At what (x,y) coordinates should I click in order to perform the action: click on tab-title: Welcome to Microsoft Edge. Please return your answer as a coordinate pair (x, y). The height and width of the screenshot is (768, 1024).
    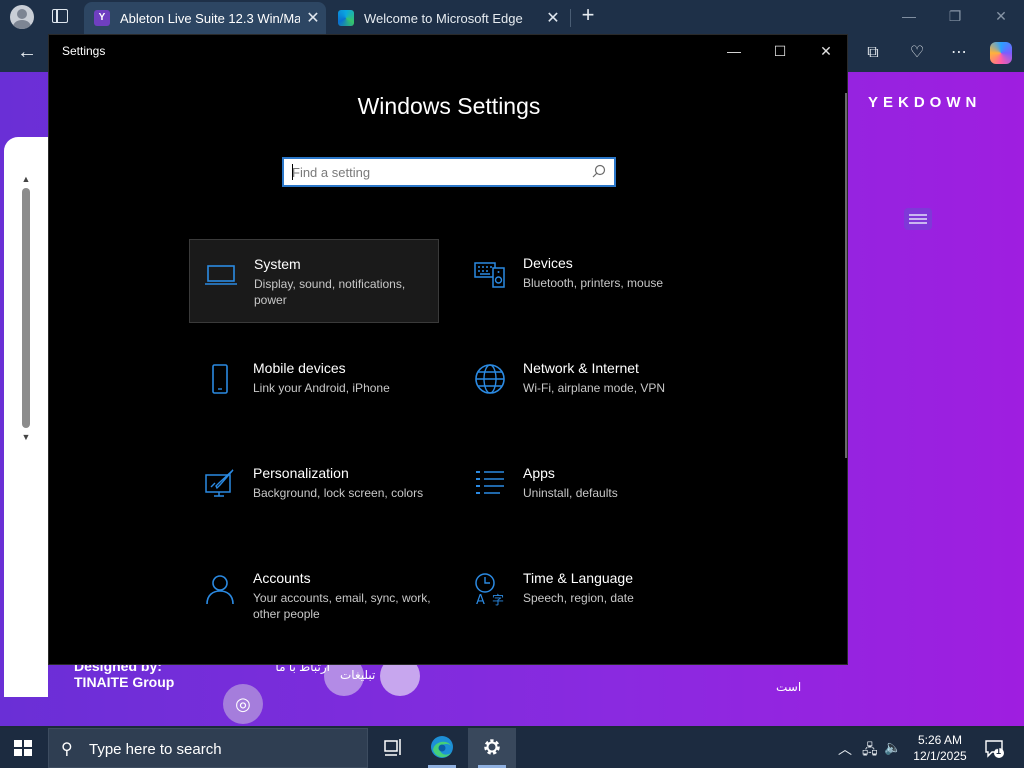
    Looking at the image, I should click on (443, 18).